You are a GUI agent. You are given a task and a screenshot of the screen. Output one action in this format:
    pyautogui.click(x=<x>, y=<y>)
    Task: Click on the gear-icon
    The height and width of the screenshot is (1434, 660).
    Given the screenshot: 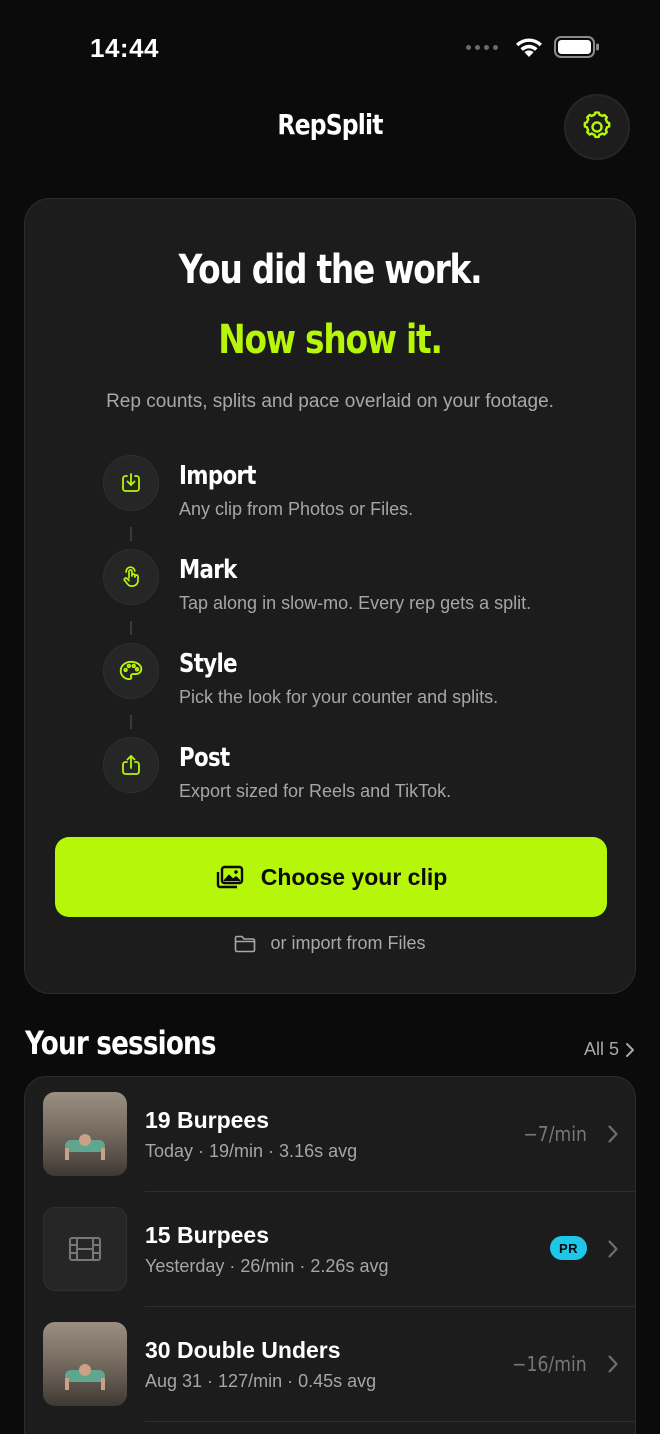 What is the action you would take?
    pyautogui.click(x=597, y=125)
    